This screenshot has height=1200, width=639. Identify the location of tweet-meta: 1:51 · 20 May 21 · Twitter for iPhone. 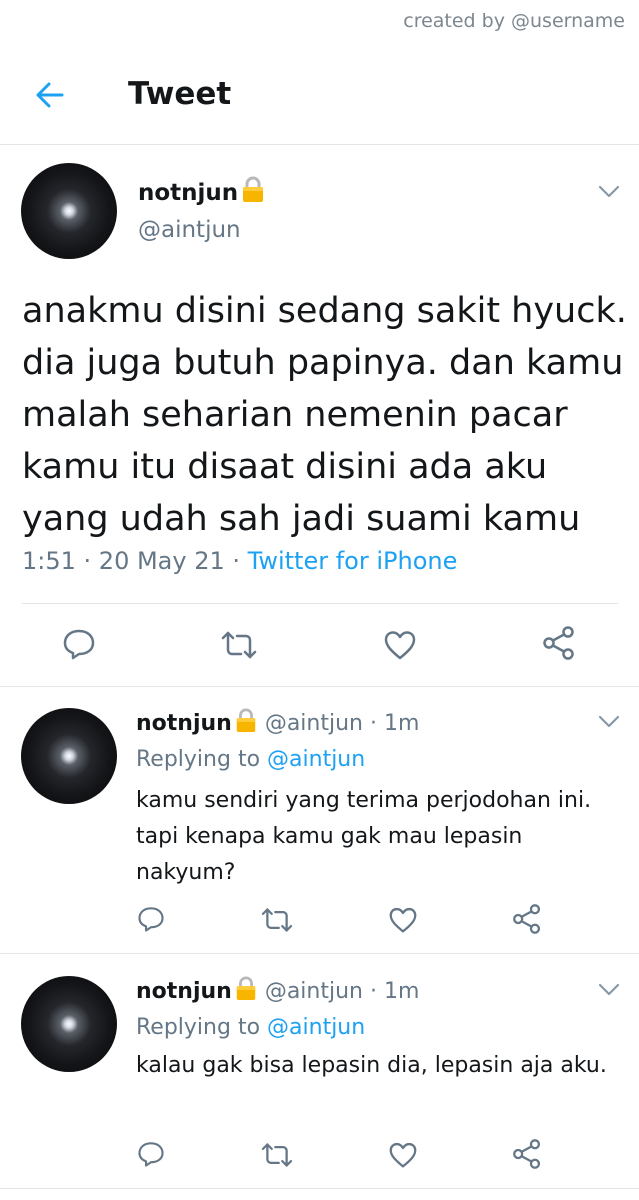
(239, 561).